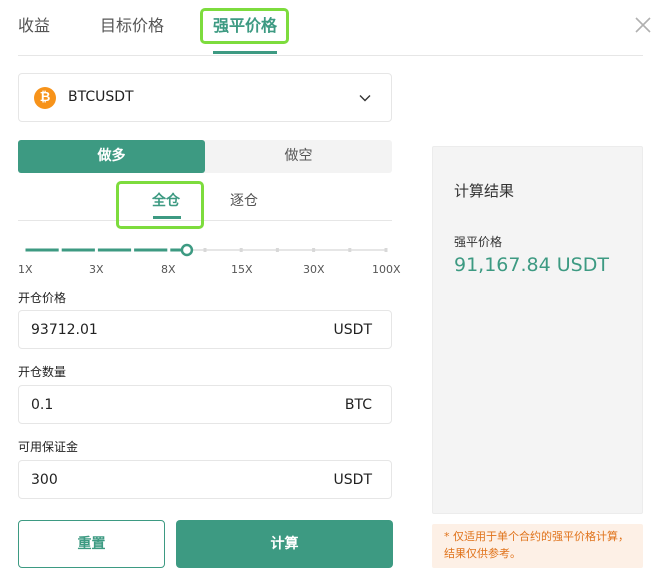  Describe the element at coordinates (111, 156) in the screenshot. I see `long-button: 做多` at that location.